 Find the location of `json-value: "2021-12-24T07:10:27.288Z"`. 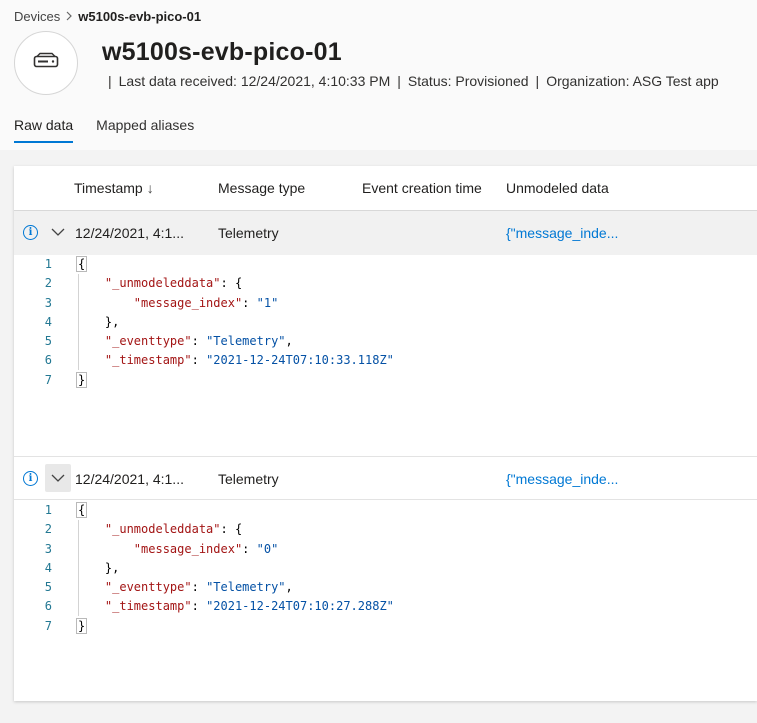

json-value: "2021-12-24T07:10:27.288Z" is located at coordinates (300, 606).